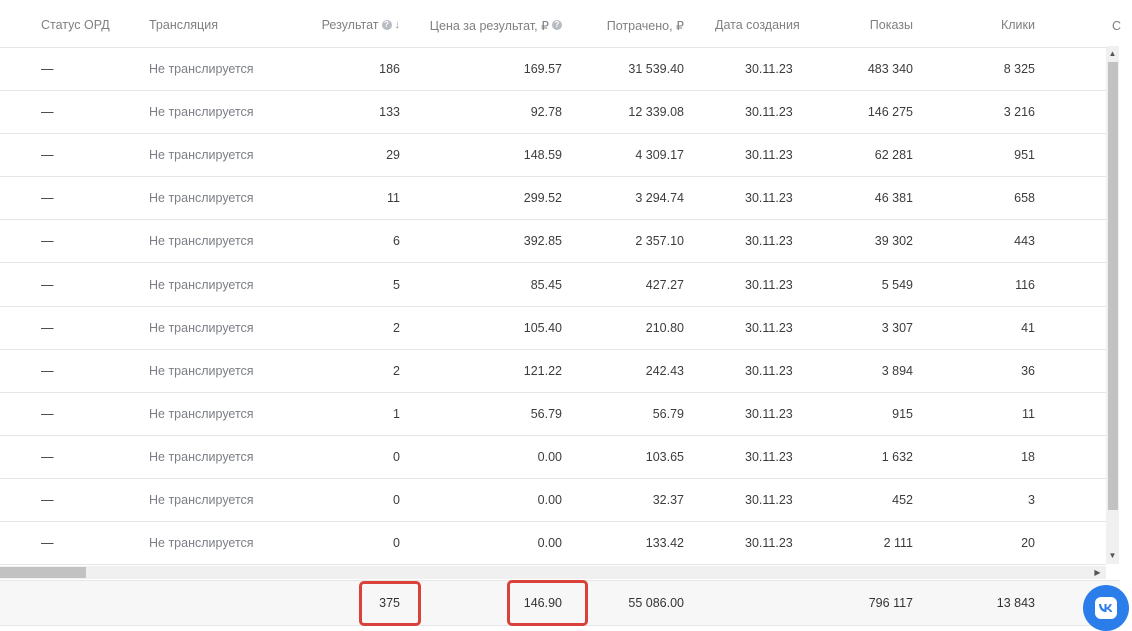 This screenshot has width=1132, height=631. What do you see at coordinates (645, 25) in the screenshot?
I see `column-header-label: Потрачено, ₽` at bounding box center [645, 25].